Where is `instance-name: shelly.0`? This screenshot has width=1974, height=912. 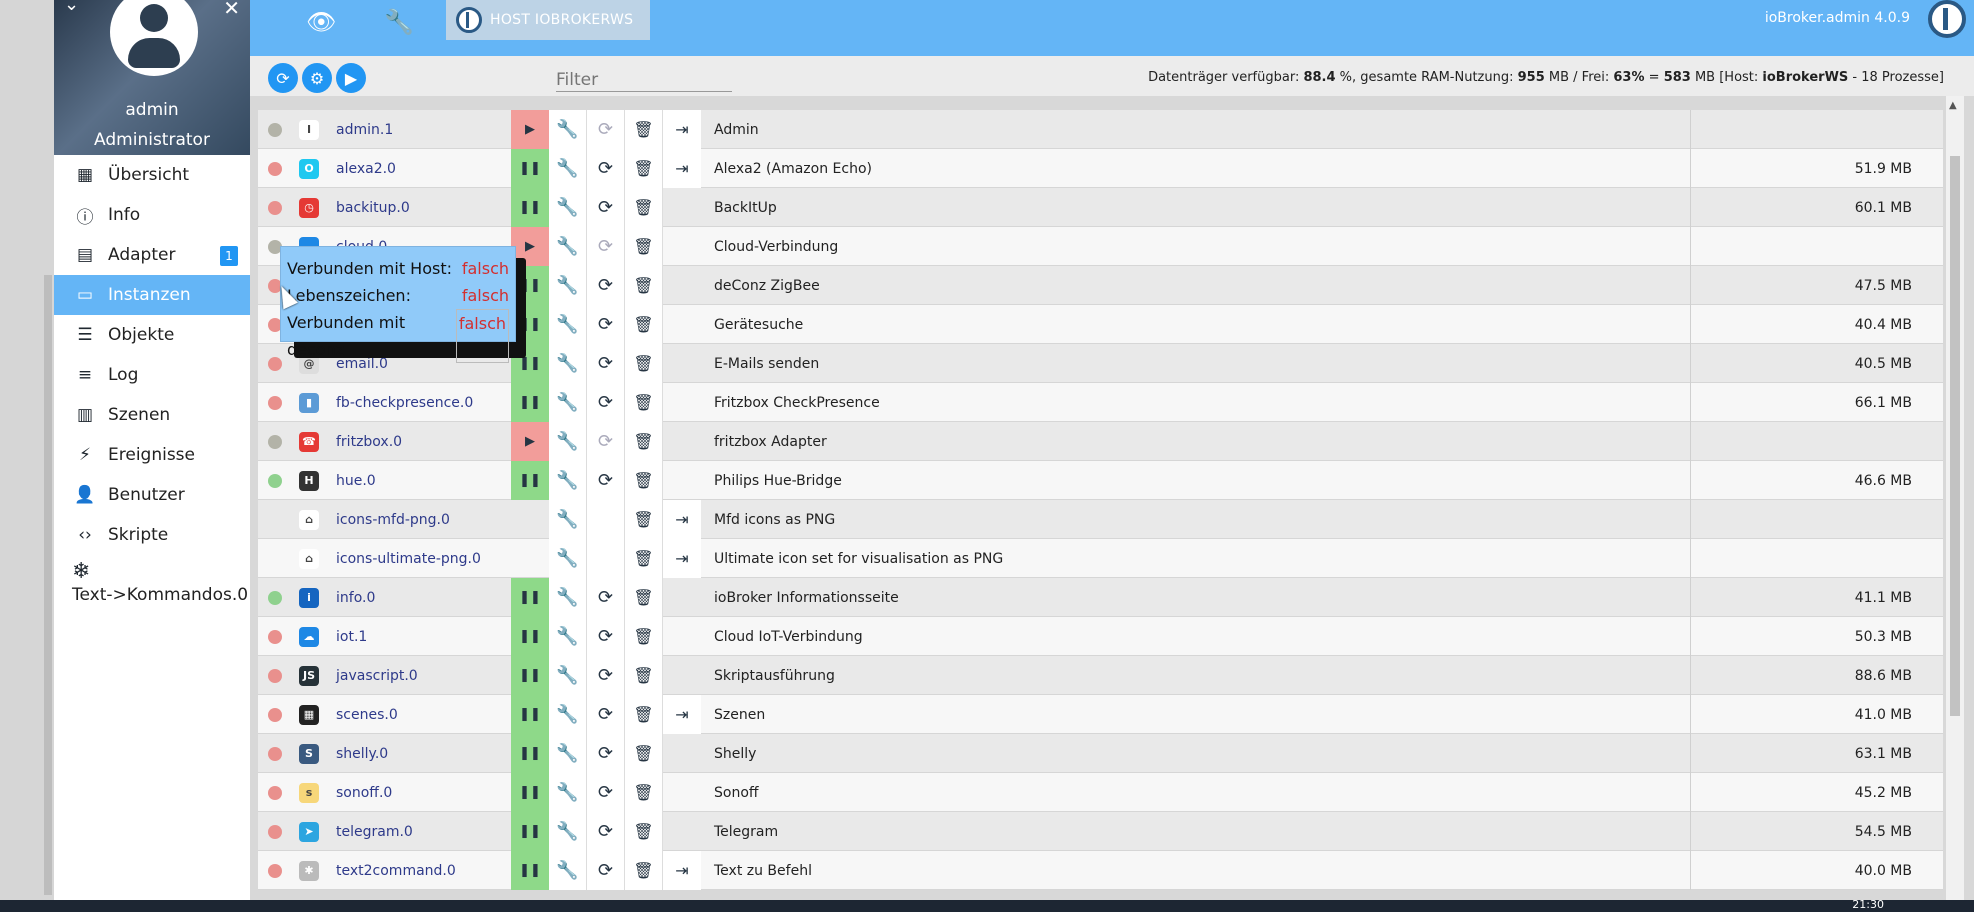 instance-name: shelly.0 is located at coordinates (421, 753).